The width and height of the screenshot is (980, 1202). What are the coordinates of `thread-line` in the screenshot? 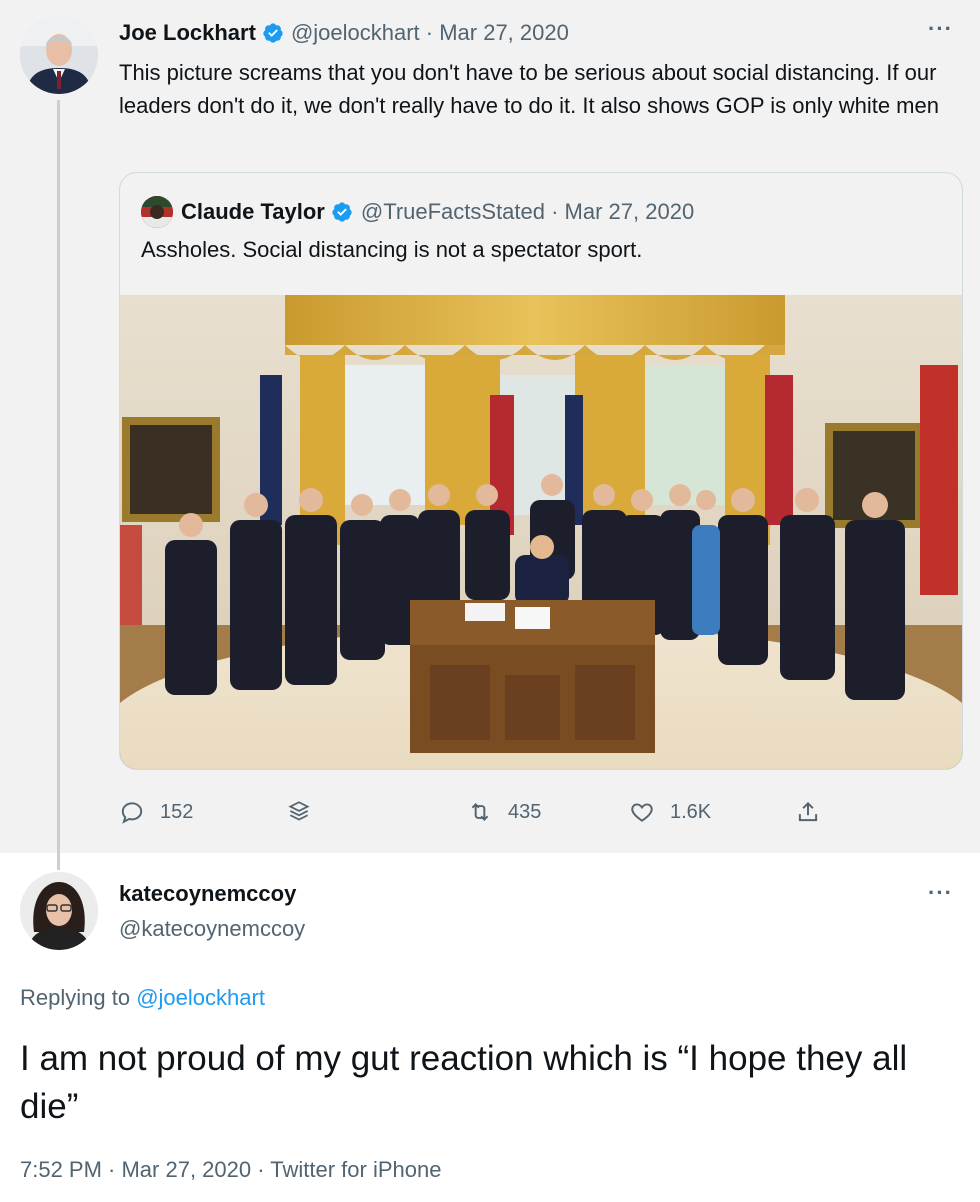 It's located at (58, 485).